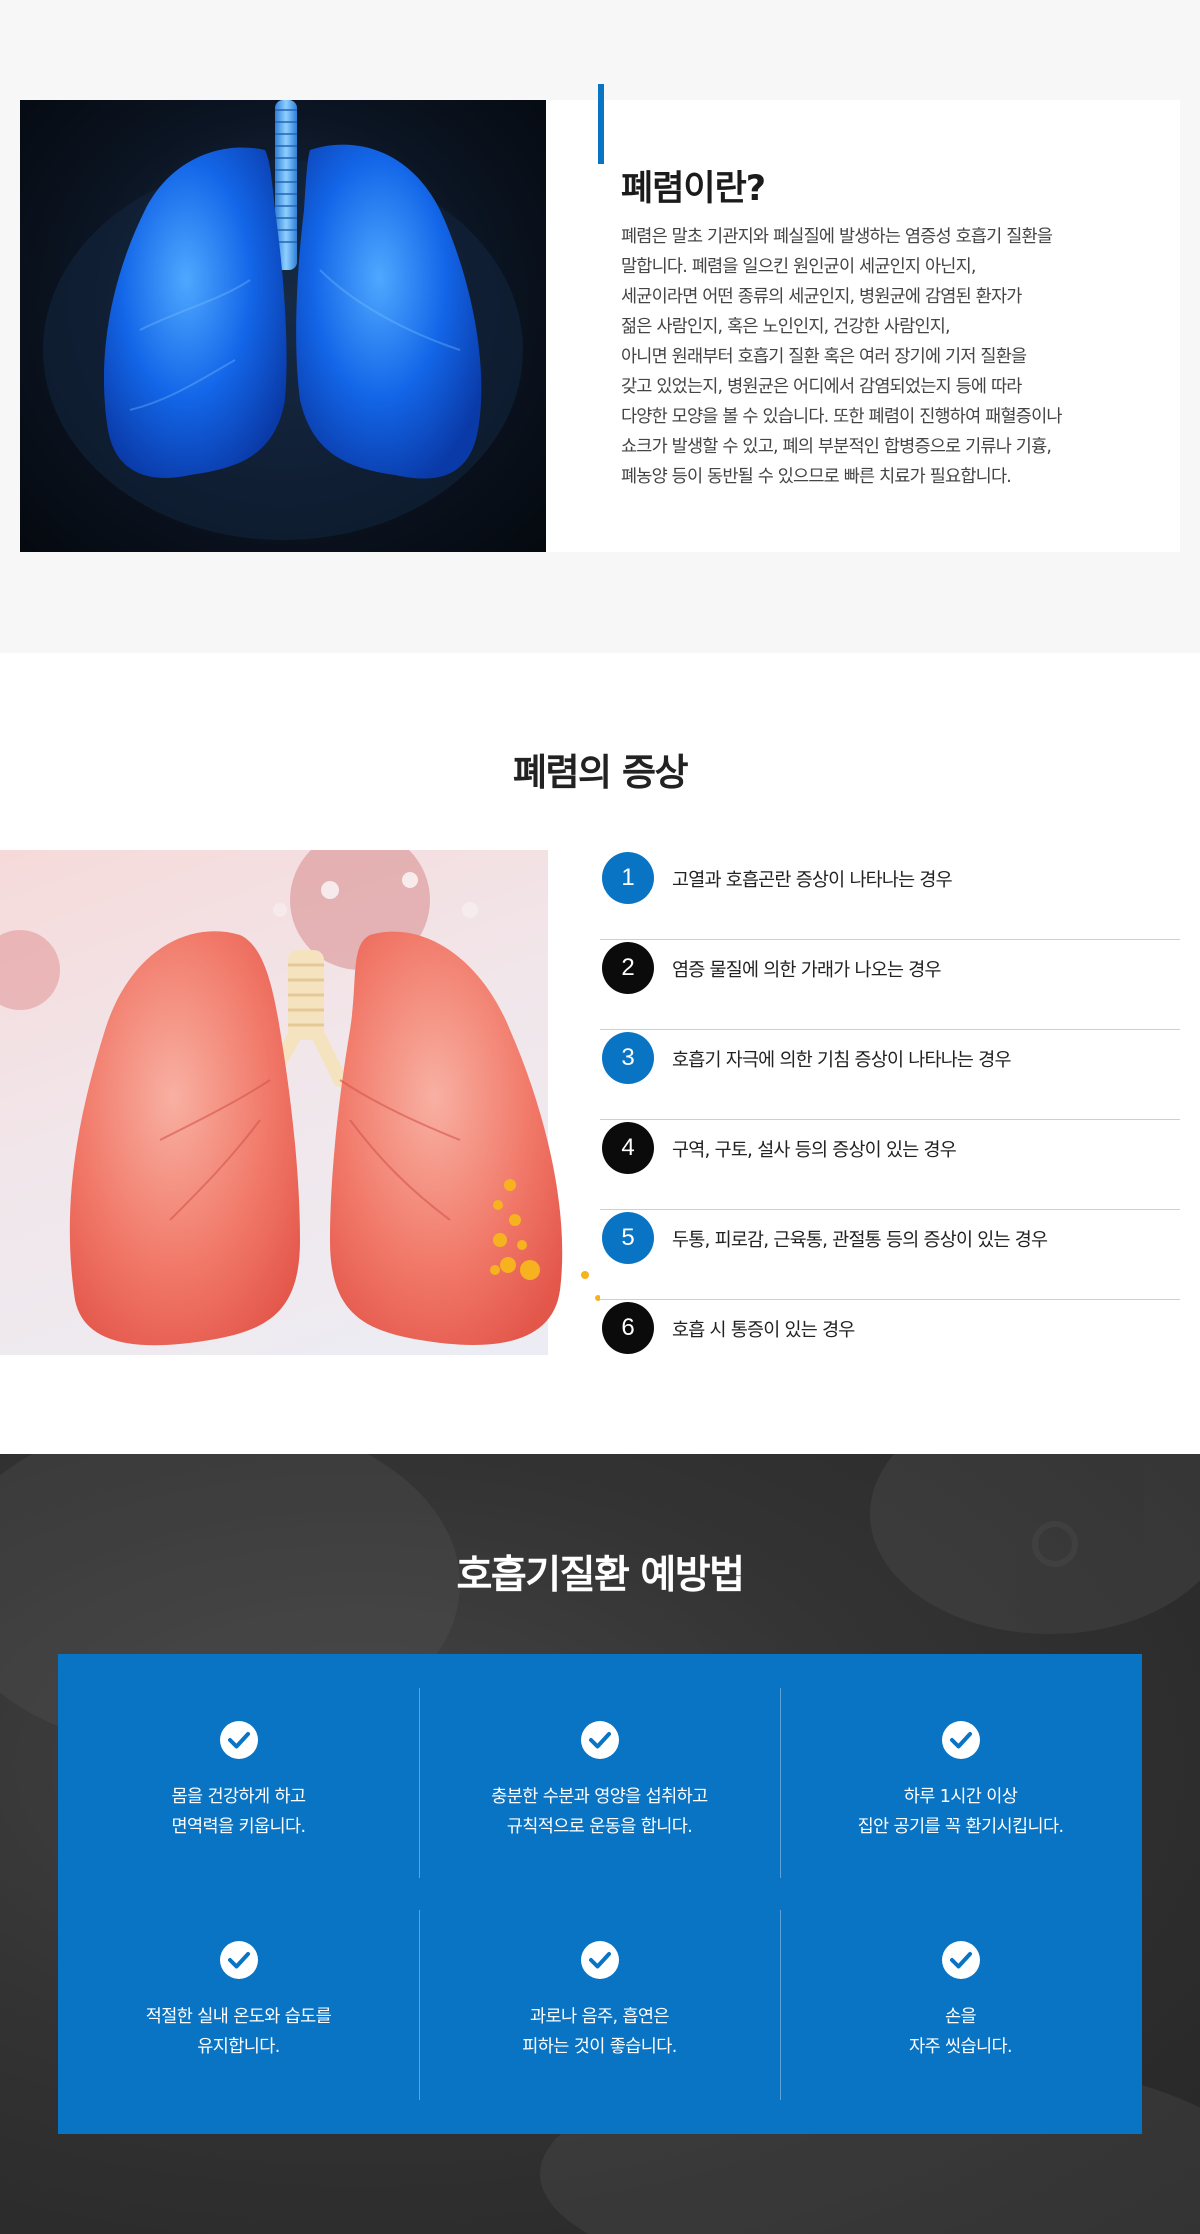  What do you see at coordinates (836, 447) in the screenshot?
I see `intro-text-line: 쇼크가 발생할 수 있고, 폐의 부분적인 합병증으로 기류나 기흉,` at bounding box center [836, 447].